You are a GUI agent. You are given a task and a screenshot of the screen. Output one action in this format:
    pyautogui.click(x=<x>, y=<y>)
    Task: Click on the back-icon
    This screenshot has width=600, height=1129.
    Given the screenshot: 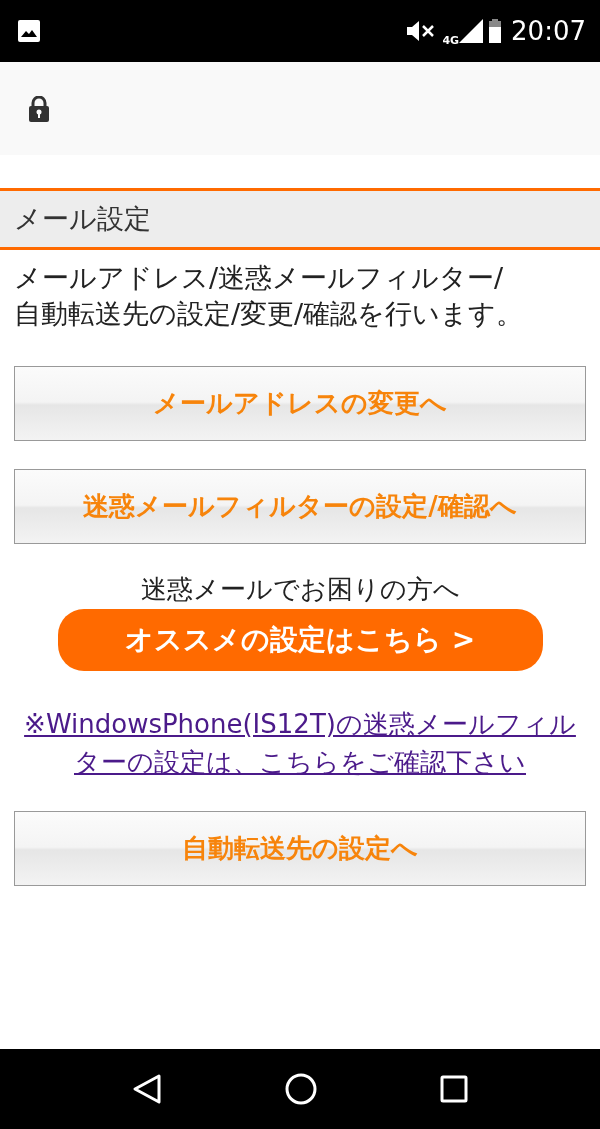 What is the action you would take?
    pyautogui.click(x=146, y=1089)
    